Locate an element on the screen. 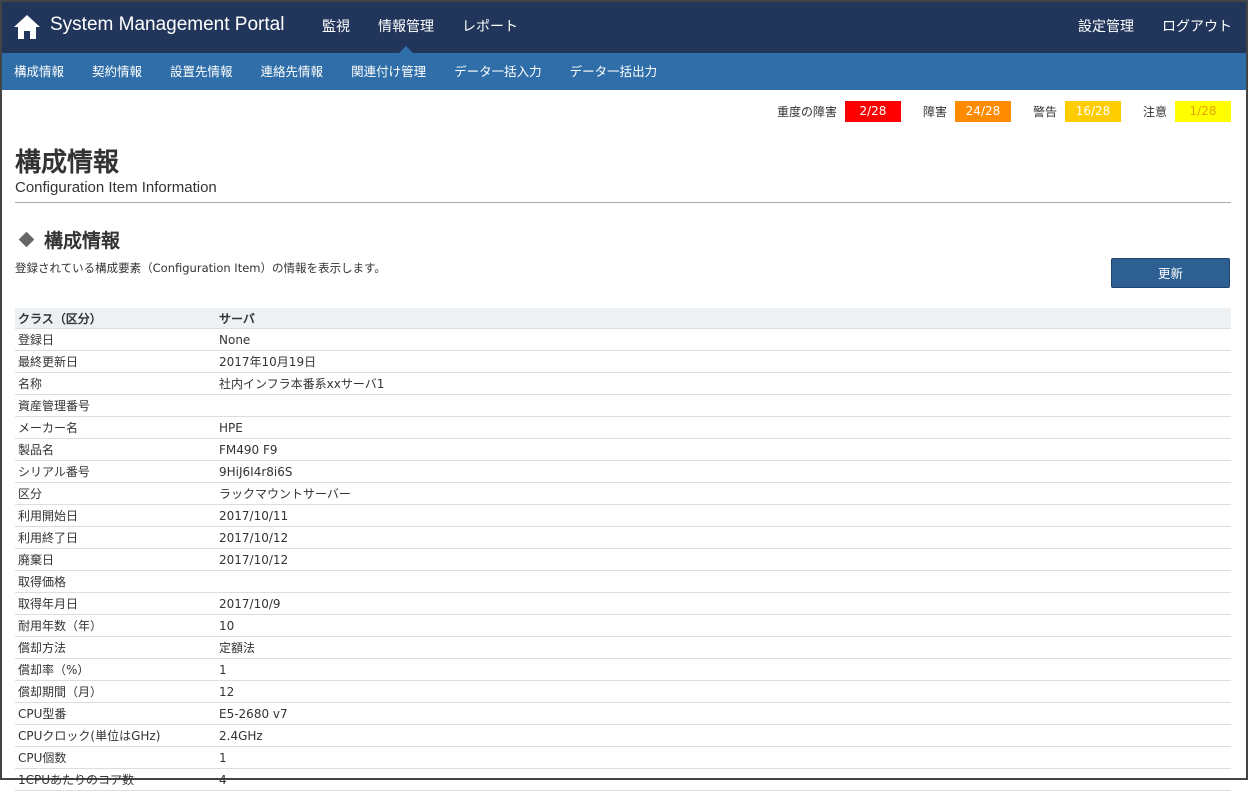 This screenshot has width=1248, height=791. alert-status-summary: 重度の障害 2/28 障害 24/28 警告 16/28 注意 1/28 is located at coordinates (993, 111).